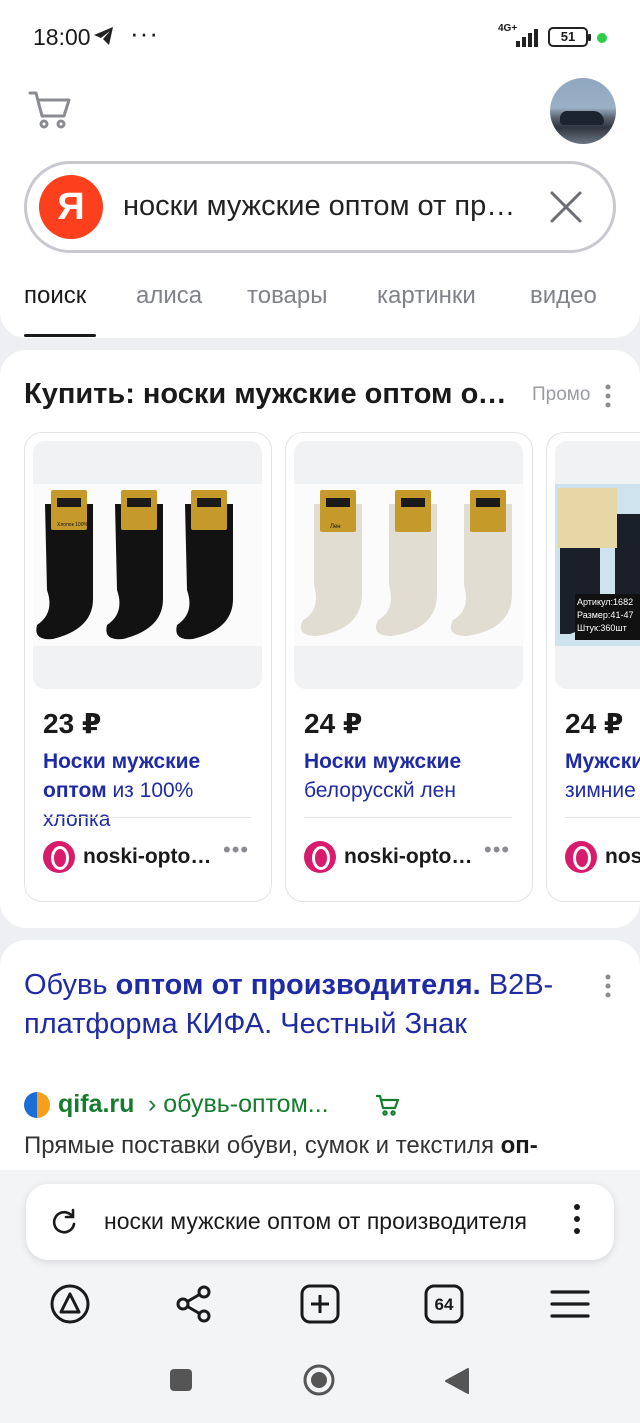 The height and width of the screenshot is (1423, 640). I want to click on back-icon, so click(457, 1383).